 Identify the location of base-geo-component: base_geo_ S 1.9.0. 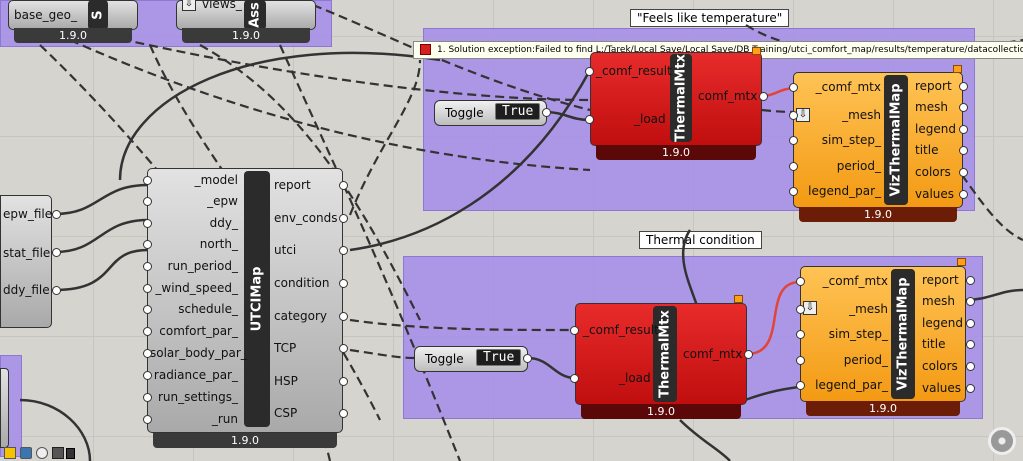
(73, 21).